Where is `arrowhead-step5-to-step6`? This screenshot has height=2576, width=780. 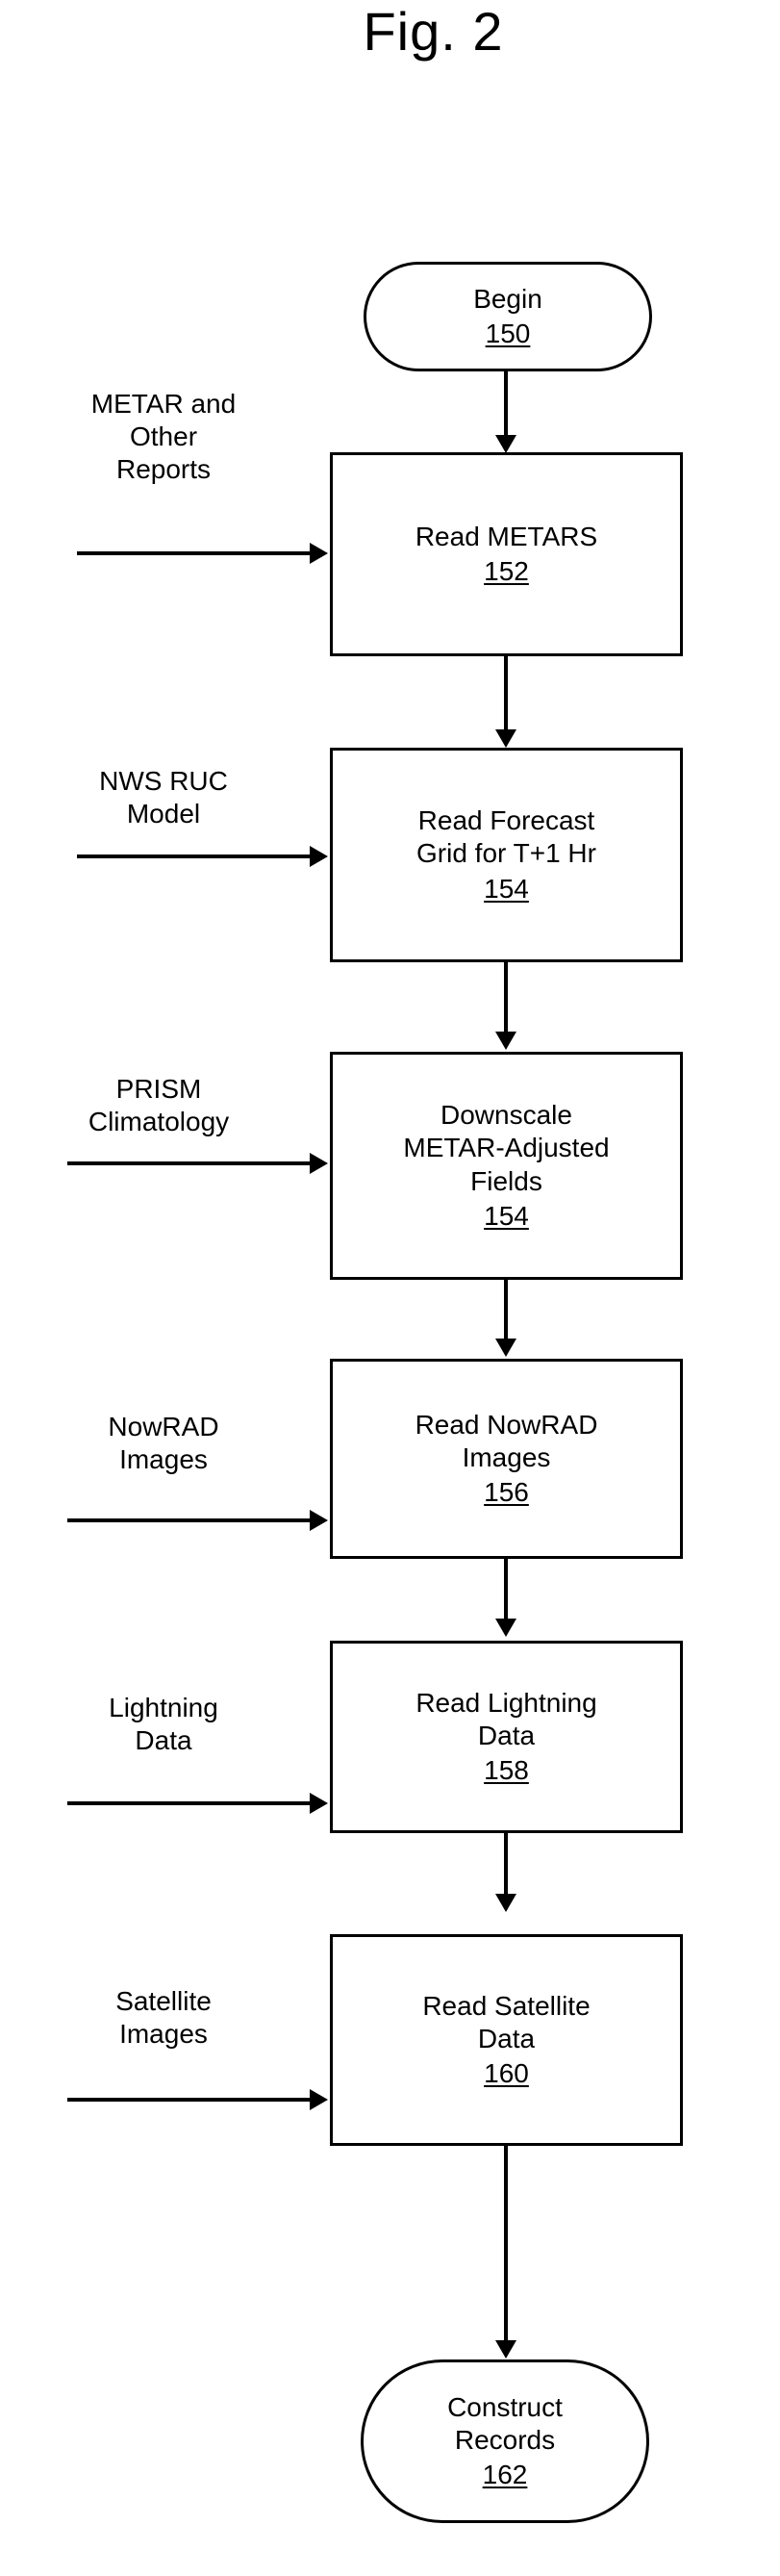
arrowhead-step5-to-step6 is located at coordinates (506, 1903).